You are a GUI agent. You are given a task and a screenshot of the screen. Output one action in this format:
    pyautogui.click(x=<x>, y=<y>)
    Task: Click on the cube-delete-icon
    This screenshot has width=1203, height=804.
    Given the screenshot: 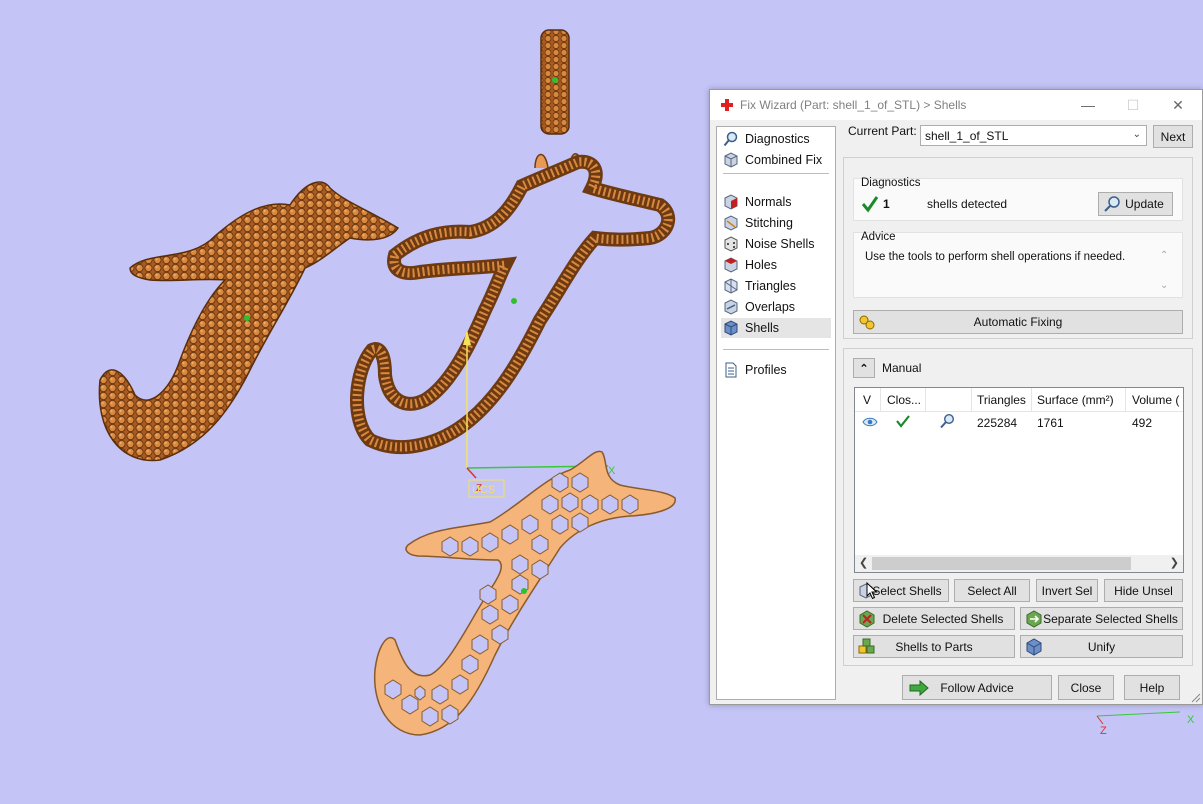 What is the action you would take?
    pyautogui.click(x=867, y=618)
    